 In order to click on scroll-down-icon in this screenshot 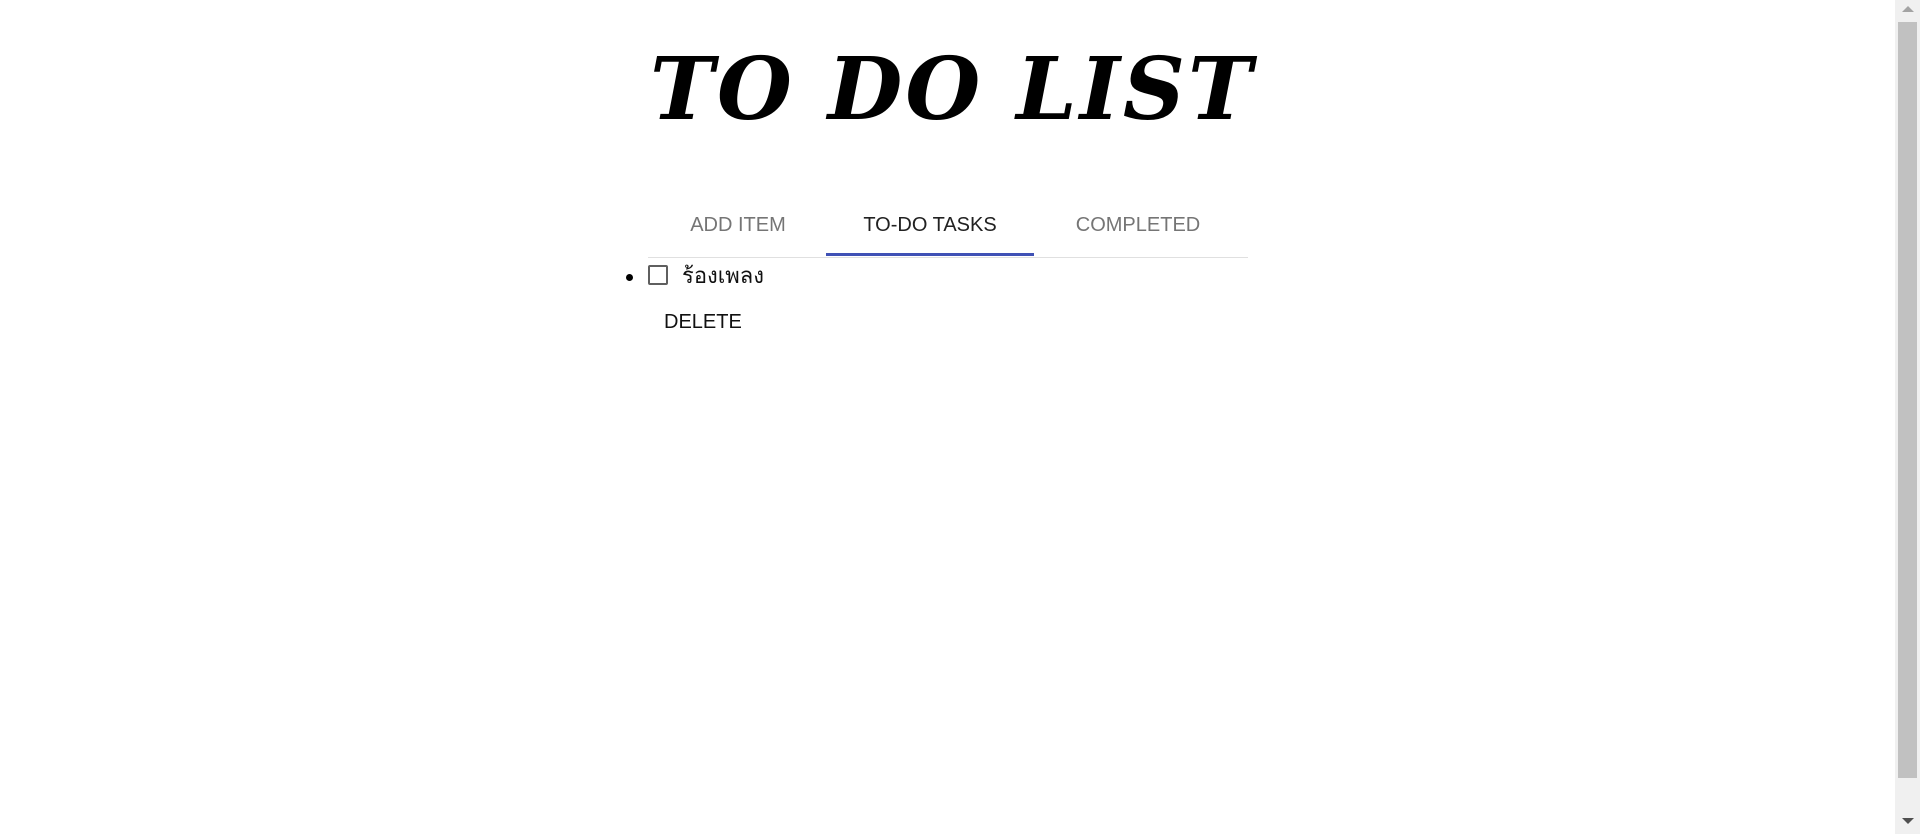, I will do `click(1908, 821)`.